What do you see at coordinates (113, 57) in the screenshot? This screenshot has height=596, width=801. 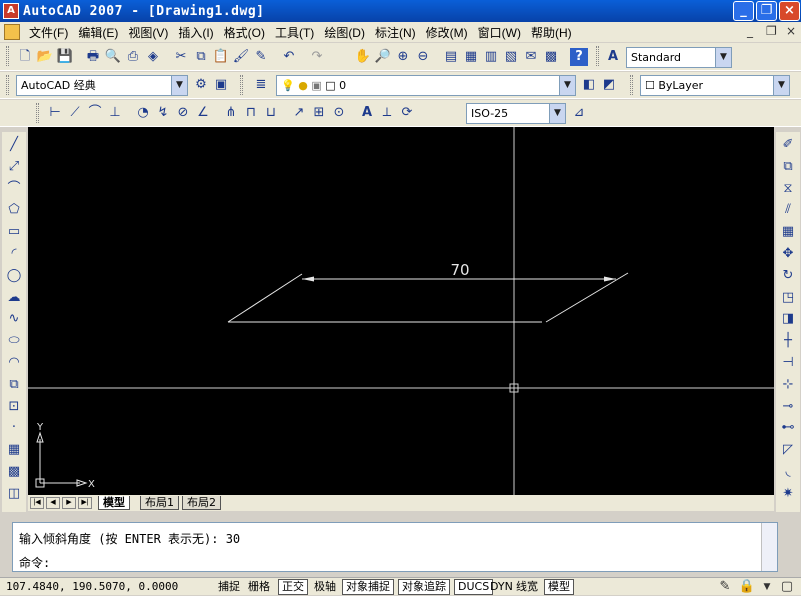 I see `preview-icon: 🔍` at bounding box center [113, 57].